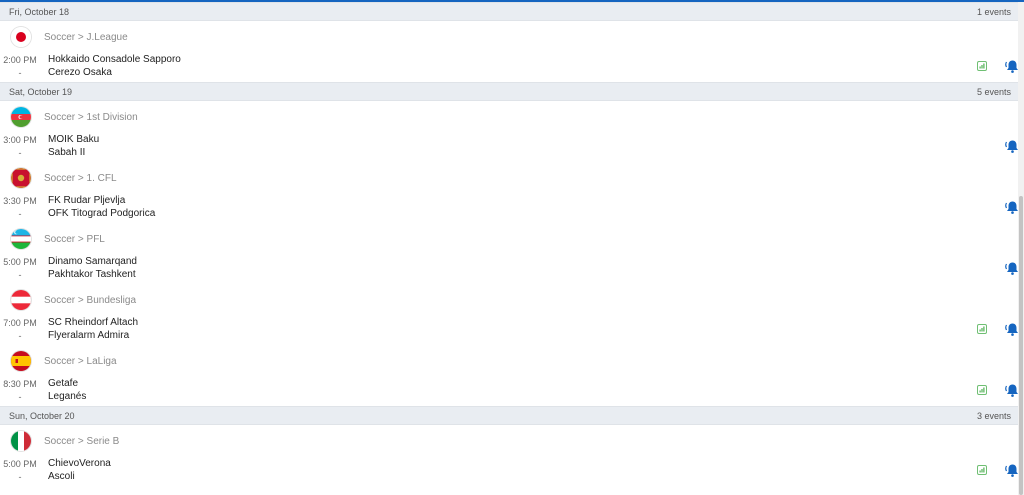  Describe the element at coordinates (21, 178) in the screenshot. I see `montenegro-flag-icon` at that location.